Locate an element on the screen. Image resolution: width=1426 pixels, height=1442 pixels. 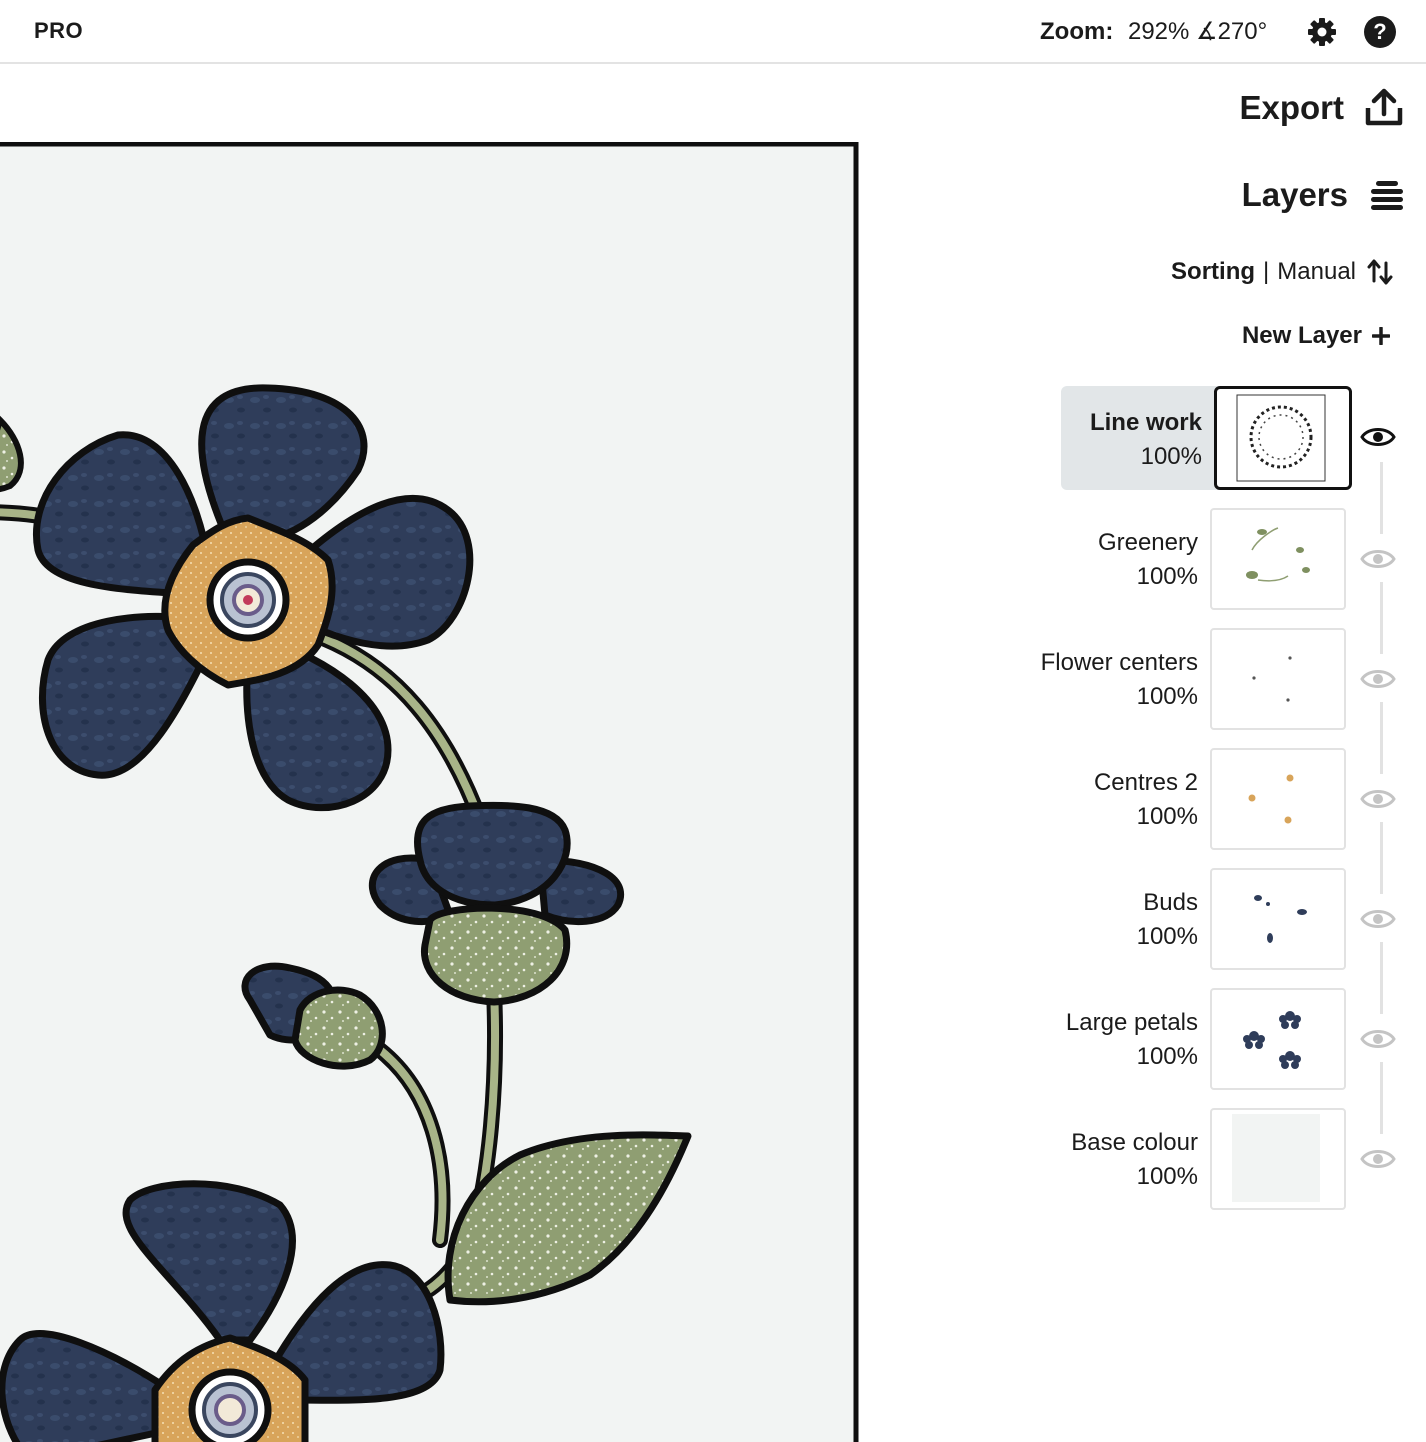
layer-info: Centres 2 100% is located at coordinates (1146, 800).